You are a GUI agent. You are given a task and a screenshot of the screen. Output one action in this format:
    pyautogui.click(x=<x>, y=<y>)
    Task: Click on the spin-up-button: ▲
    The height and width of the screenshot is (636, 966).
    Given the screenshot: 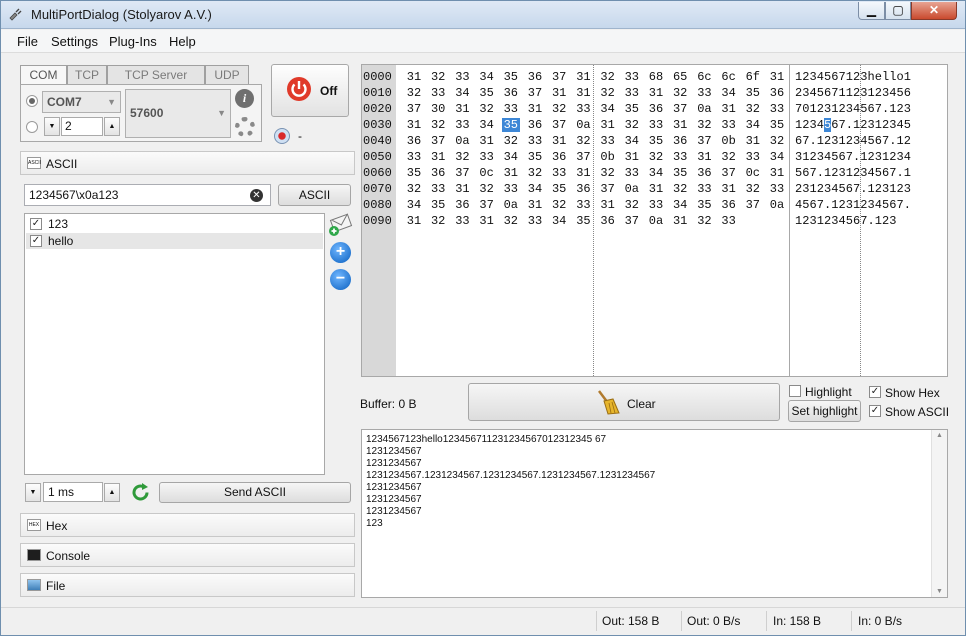 What is the action you would take?
    pyautogui.click(x=112, y=126)
    